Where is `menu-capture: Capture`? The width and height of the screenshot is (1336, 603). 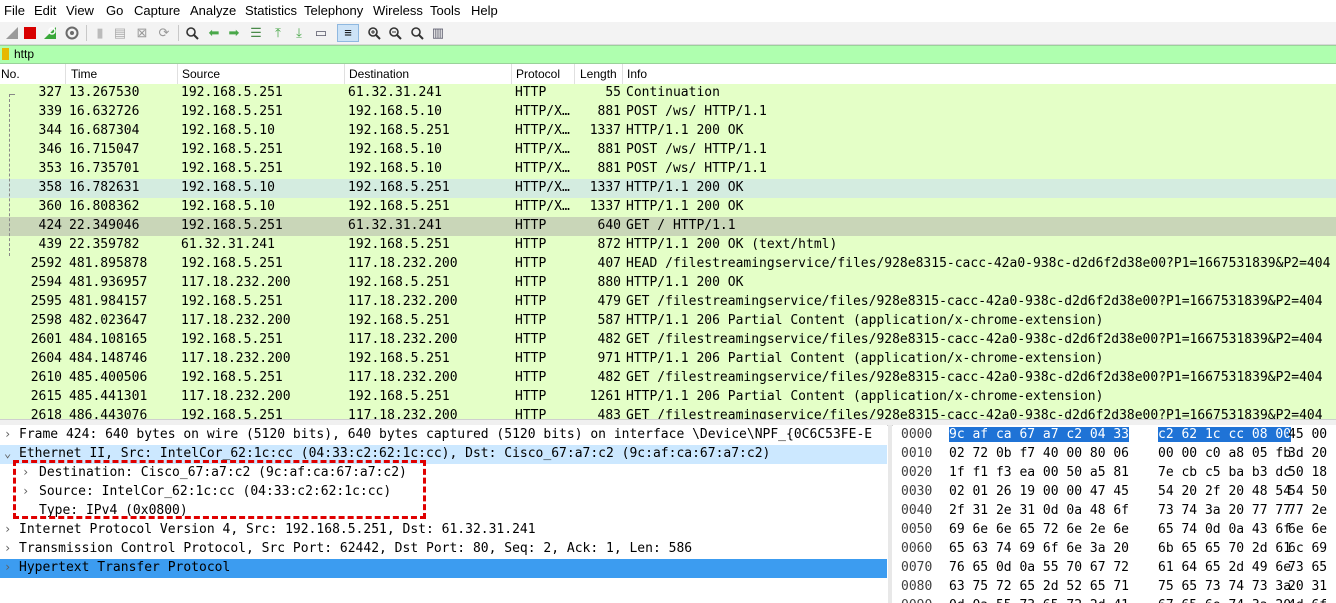
menu-capture: Capture is located at coordinates (157, 10).